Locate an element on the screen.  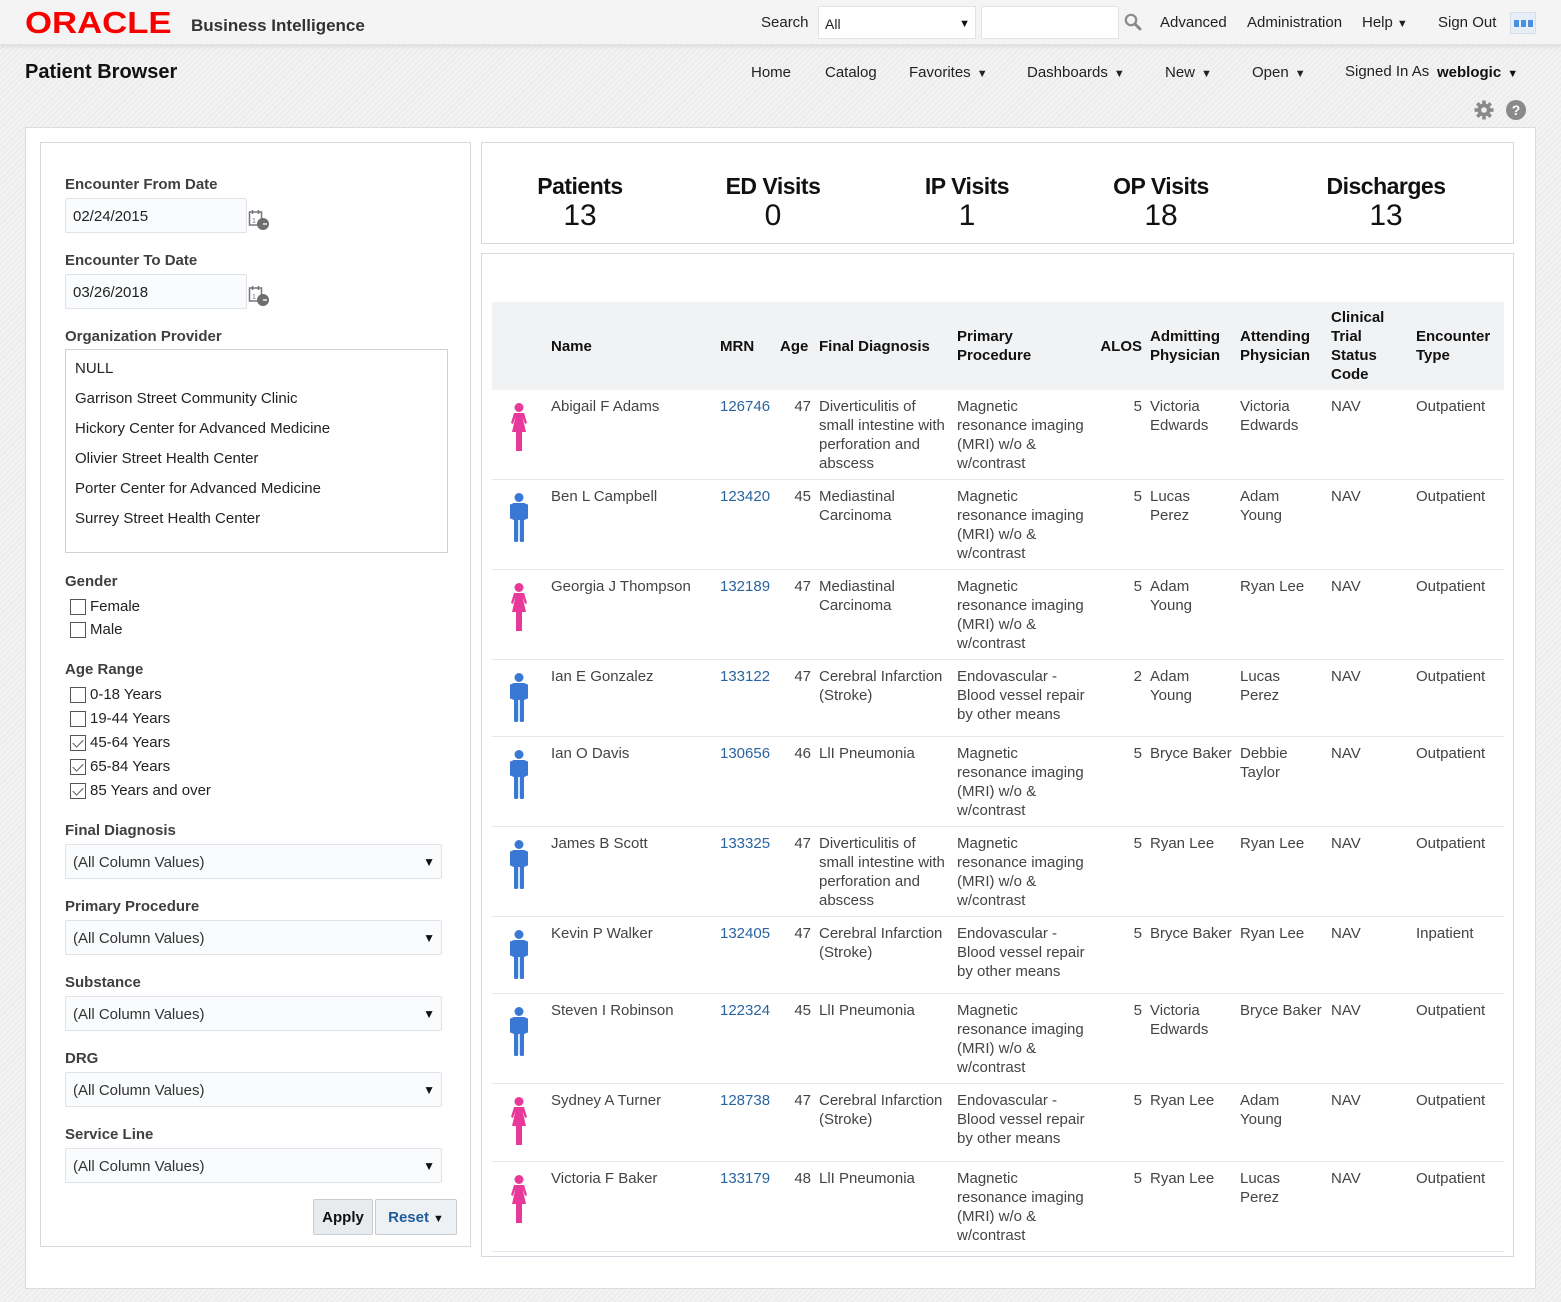
drg-select: (All Column Values) ▼ is located at coordinates (253, 1089).